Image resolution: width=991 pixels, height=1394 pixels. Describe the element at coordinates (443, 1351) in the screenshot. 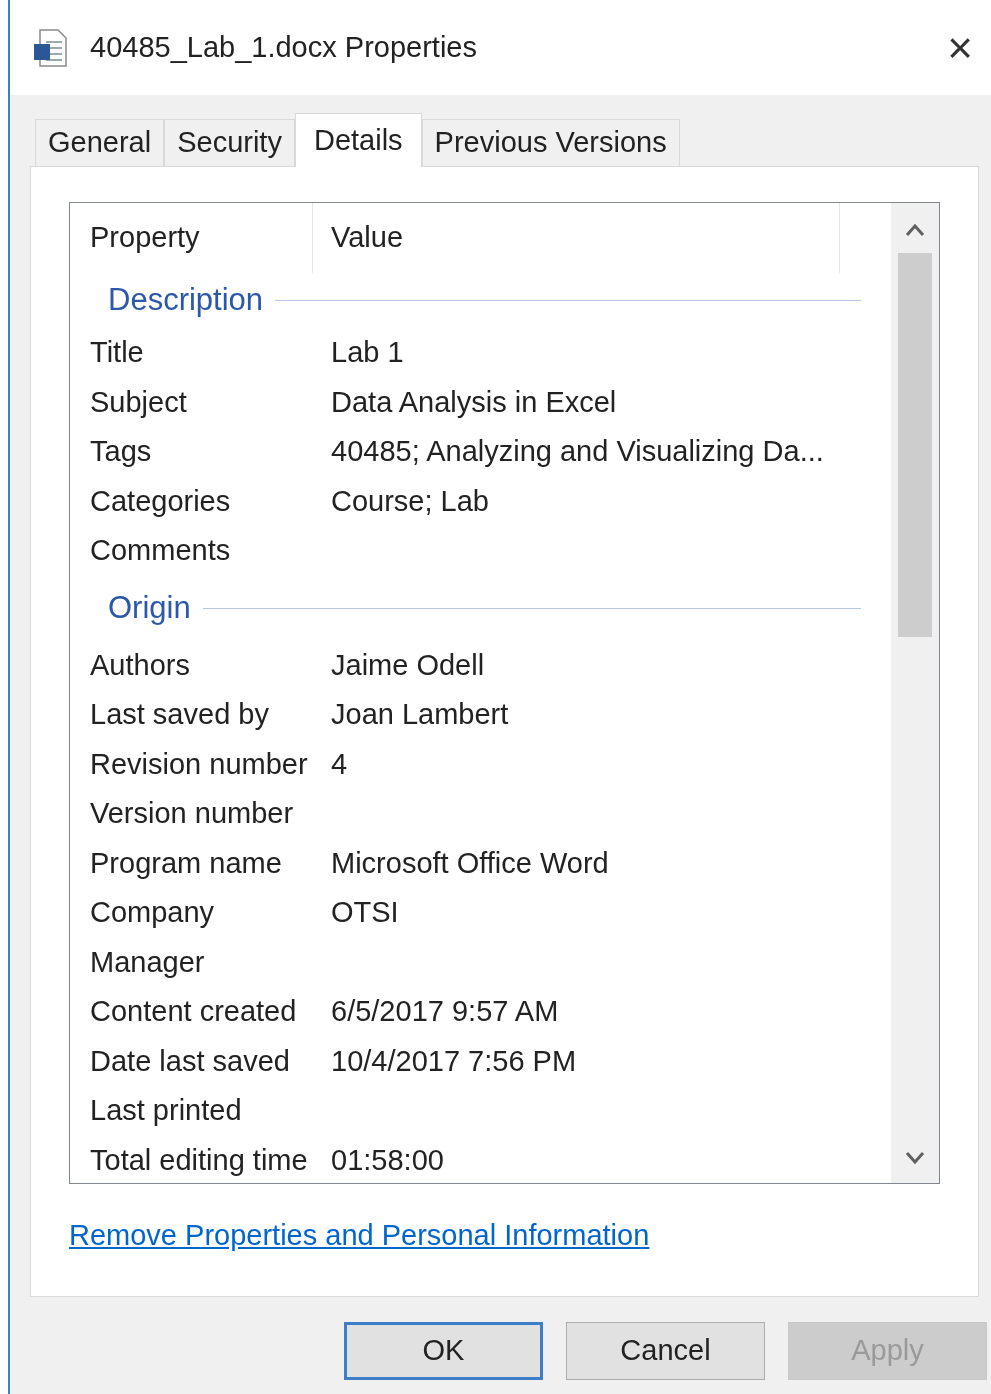

I see `dialog-button: OK` at that location.